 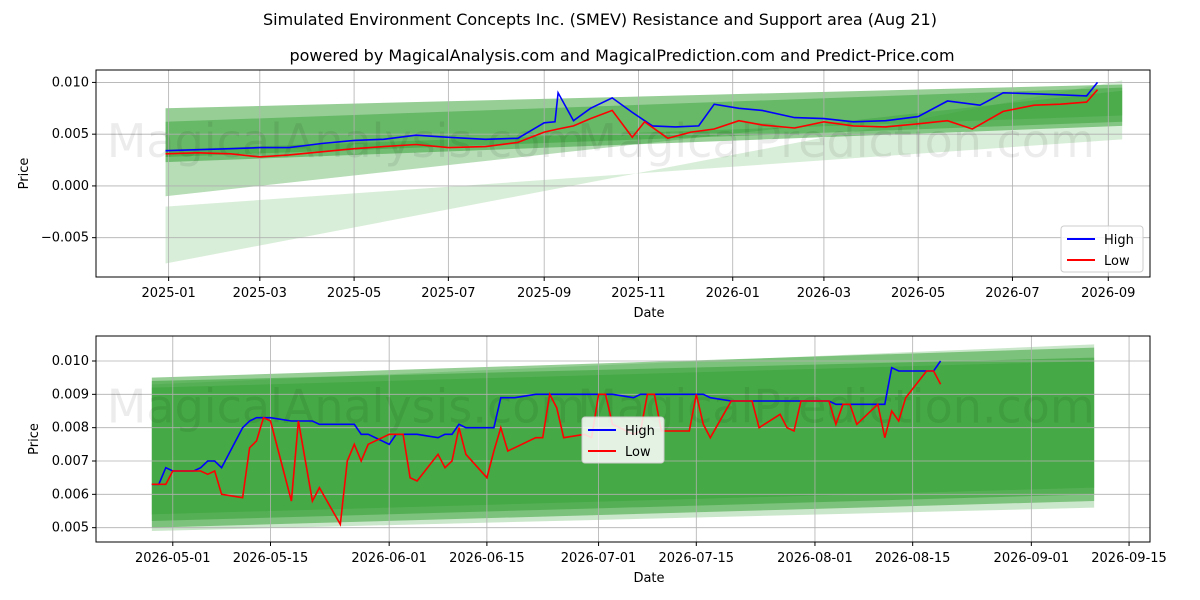 I want to click on x-tick-label: 2026-06-15, so click(x=487, y=558).